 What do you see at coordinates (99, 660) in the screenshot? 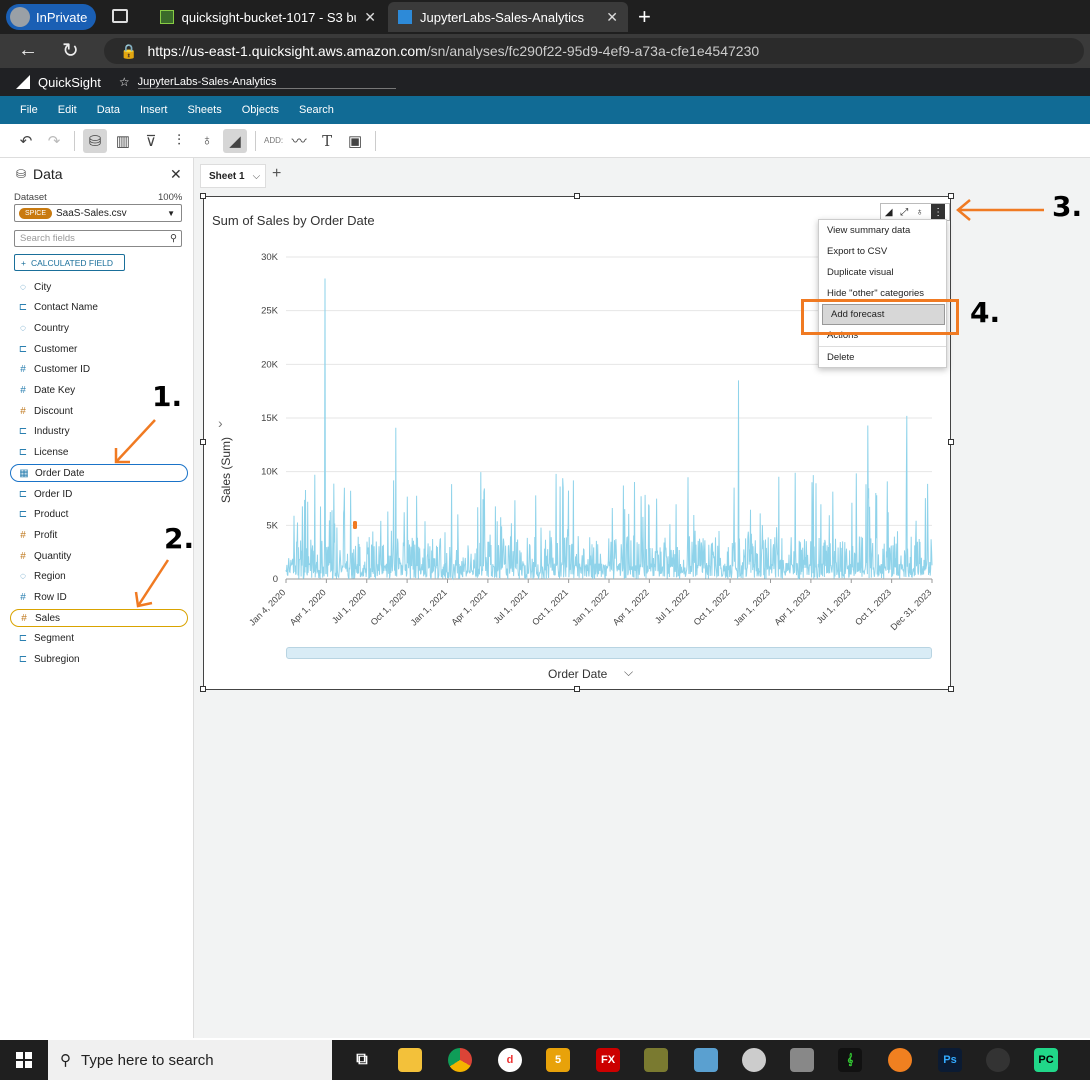
I see `field-item: ⊏ Subregion` at bounding box center [99, 660].